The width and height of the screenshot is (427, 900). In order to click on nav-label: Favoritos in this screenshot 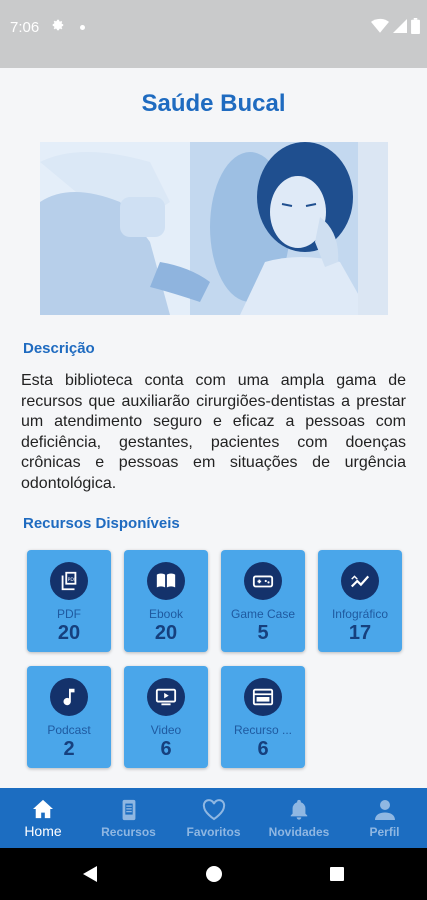, I will do `click(213, 832)`.